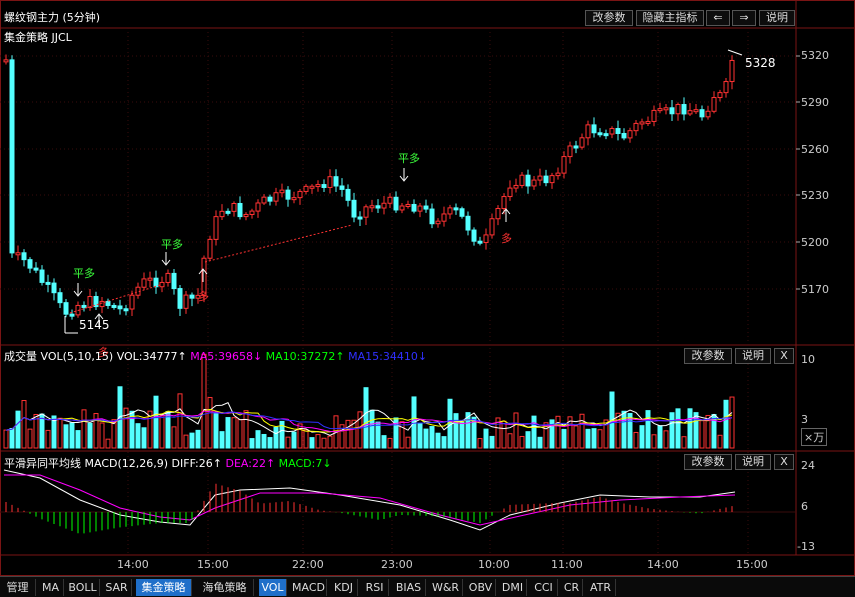  Describe the element at coordinates (164, 587) in the screenshot. I see `tab-jjcl: 集金策略` at that location.